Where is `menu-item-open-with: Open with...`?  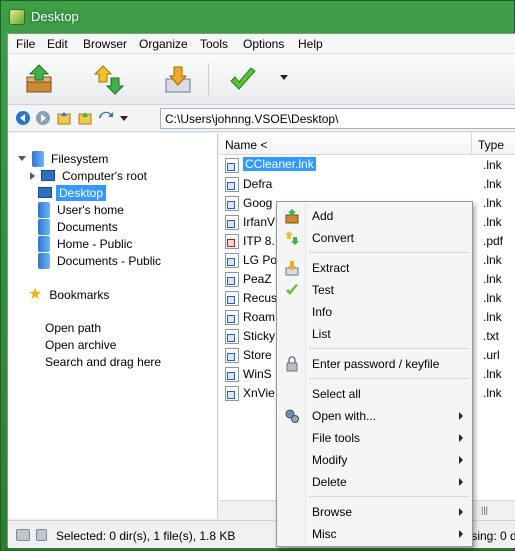
menu-item-open-with: Open with... is located at coordinates (374, 416).